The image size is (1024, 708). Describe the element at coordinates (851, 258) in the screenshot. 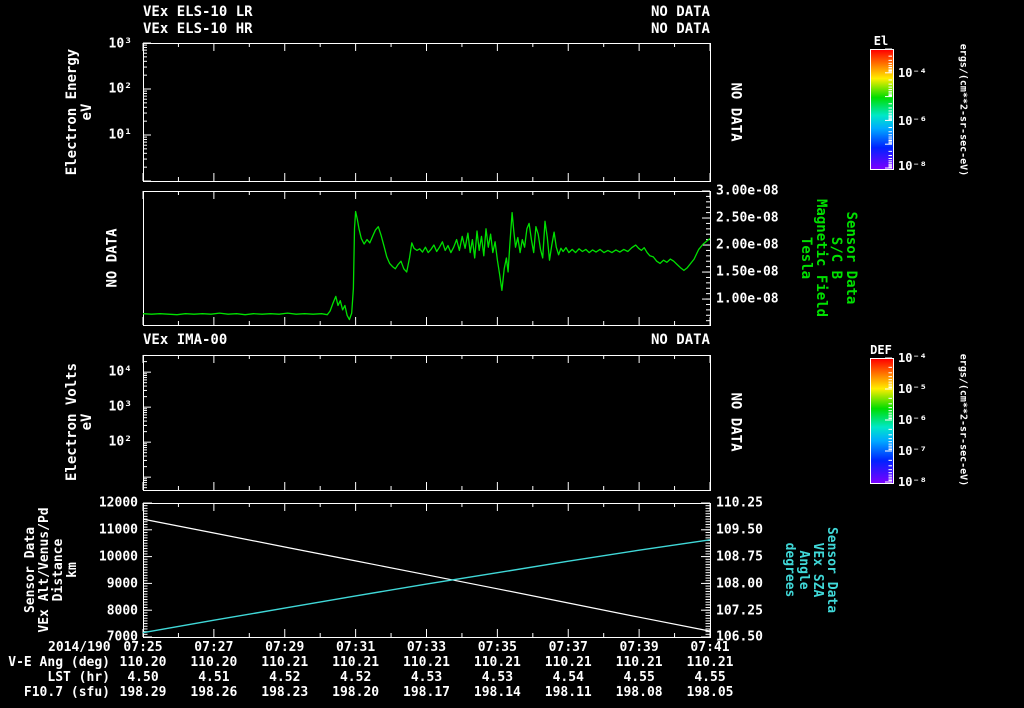

I see `mag-label-sensor-data: Sensor Data` at that location.